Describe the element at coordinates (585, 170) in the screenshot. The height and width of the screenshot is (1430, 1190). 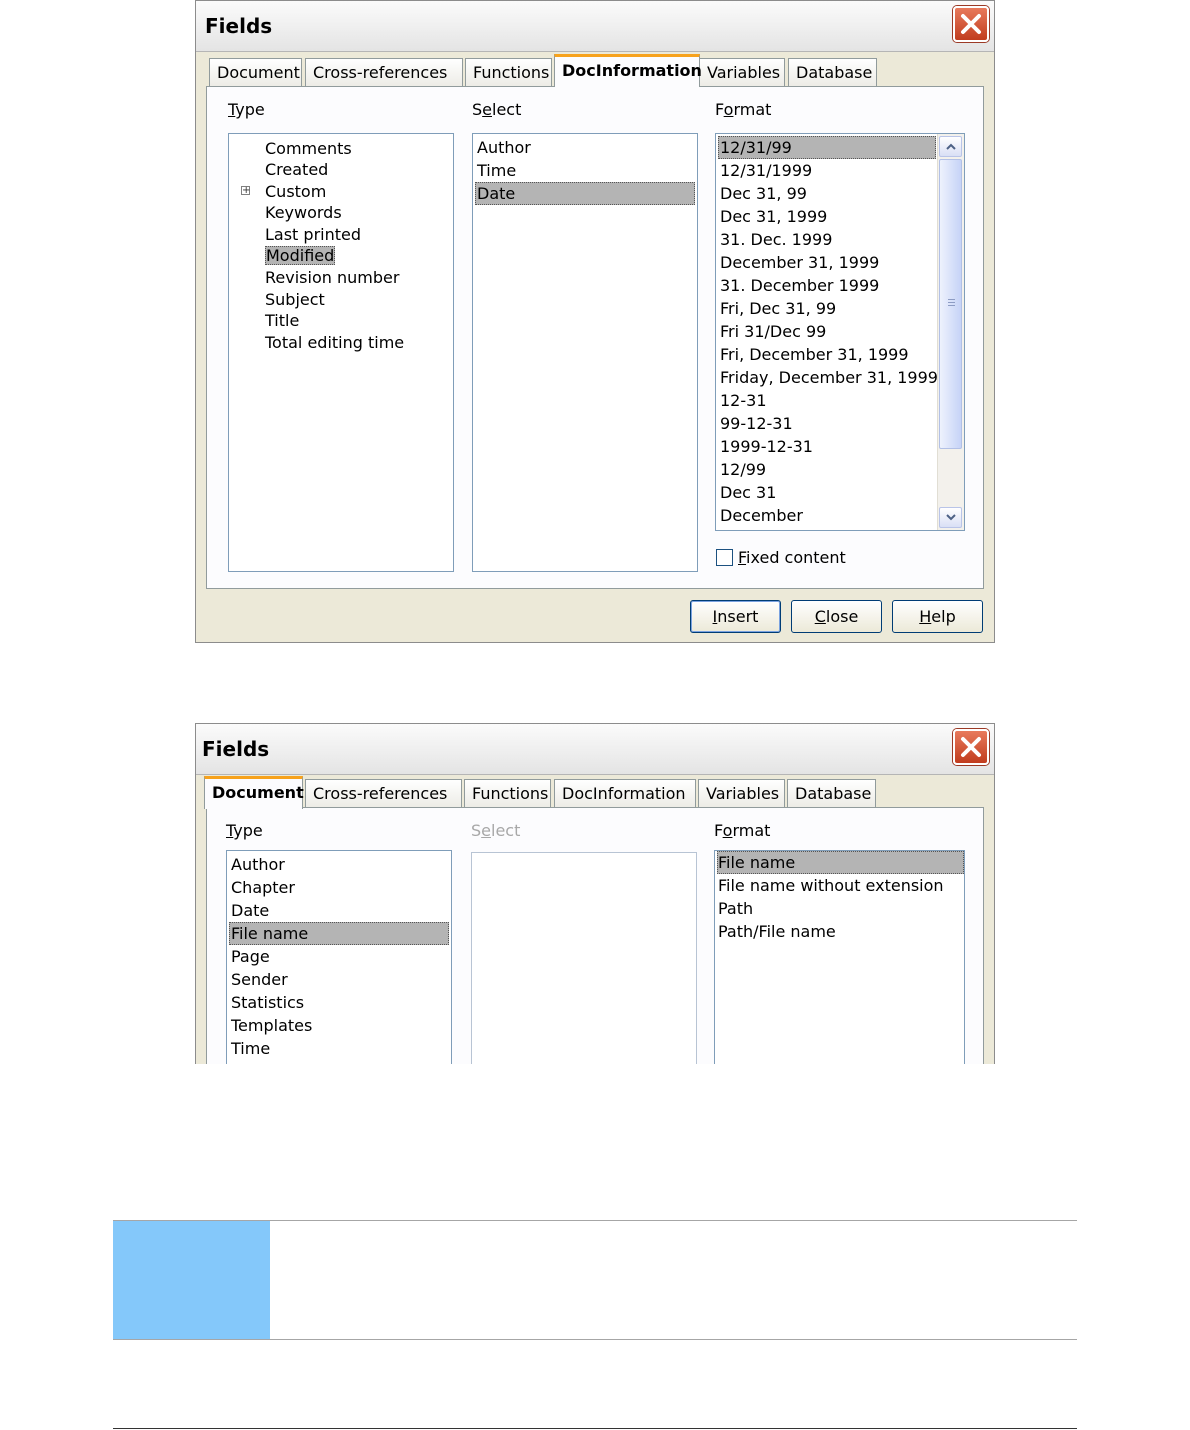
I see `select-item-time: Time` at that location.